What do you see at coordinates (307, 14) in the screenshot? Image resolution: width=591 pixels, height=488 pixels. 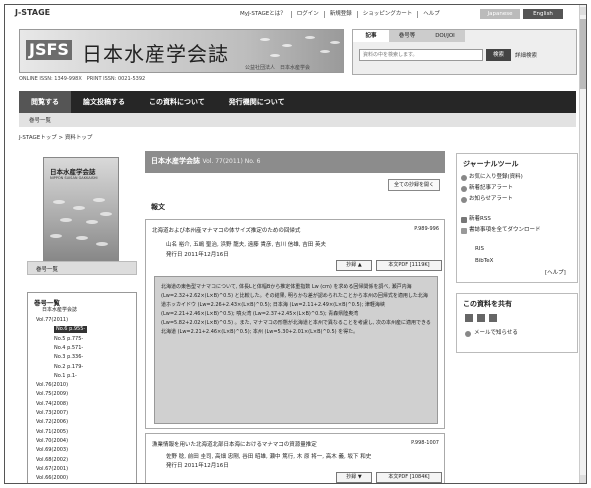 I see `link-login: ログイン` at bounding box center [307, 14].